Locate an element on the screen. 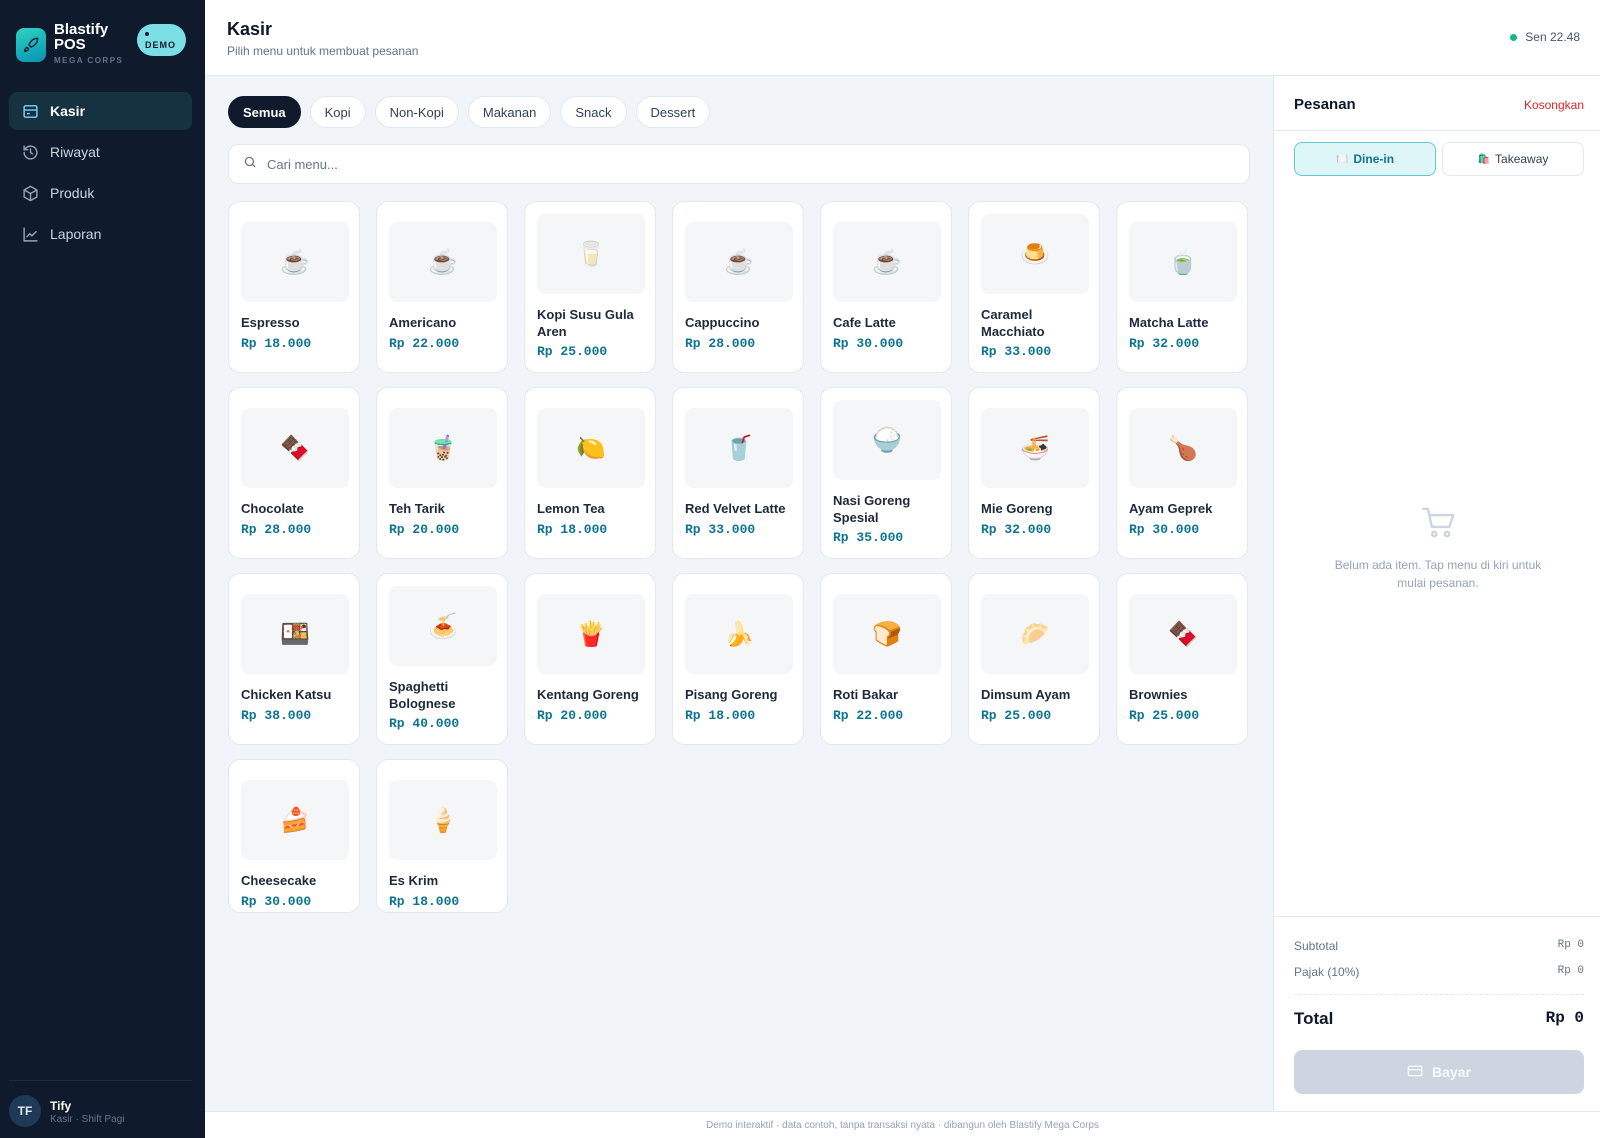  product-card: ☕ Cafe Latte Rp 30.000 is located at coordinates (886, 287).